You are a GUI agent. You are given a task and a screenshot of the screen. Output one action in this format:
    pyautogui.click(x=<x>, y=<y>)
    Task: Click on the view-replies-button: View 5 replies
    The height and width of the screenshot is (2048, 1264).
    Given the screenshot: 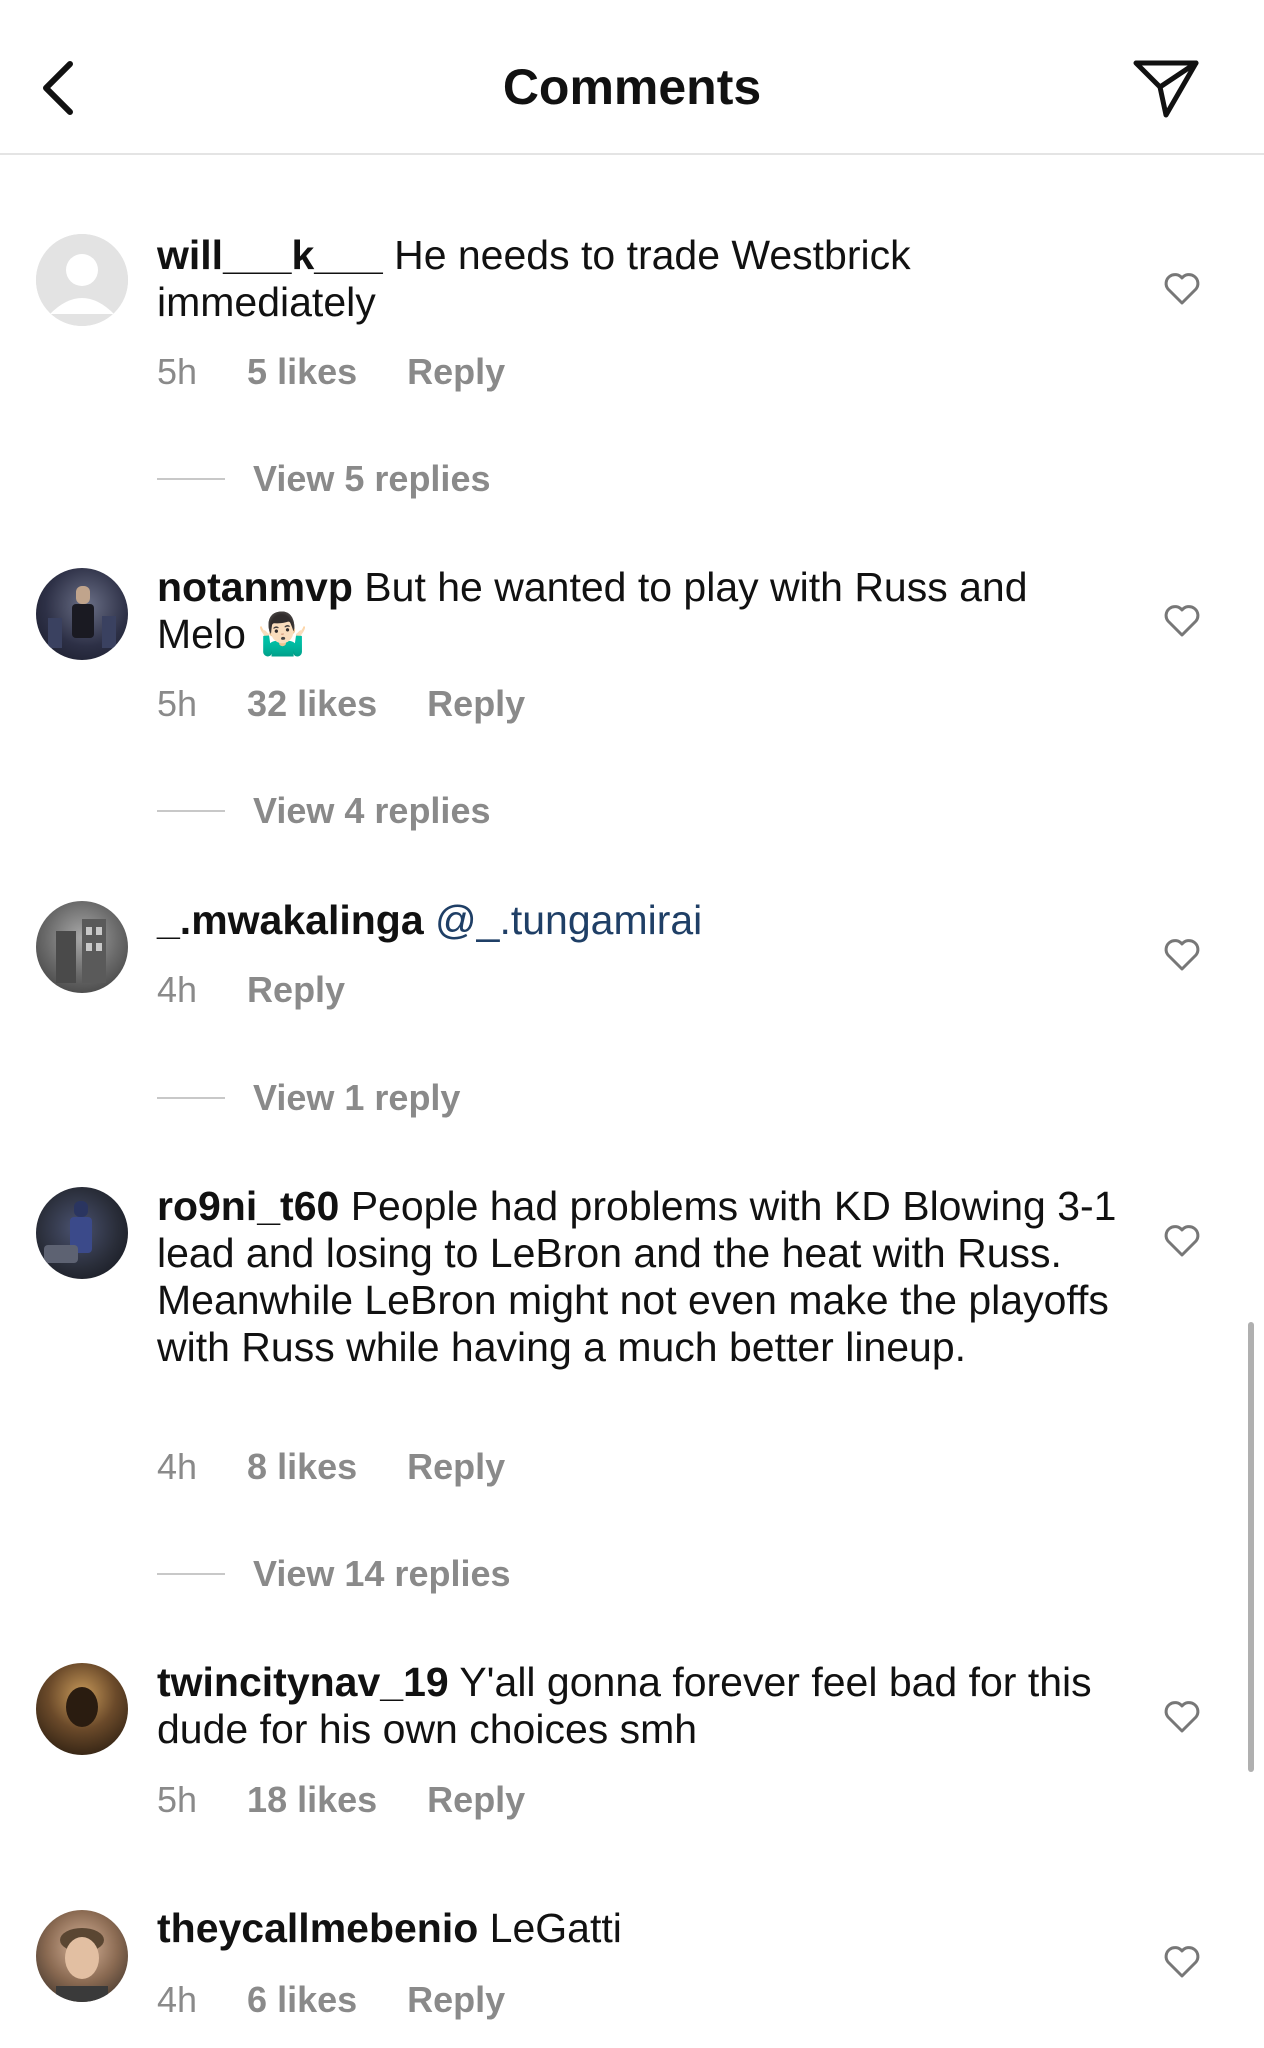 What is the action you would take?
    pyautogui.click(x=323, y=479)
    